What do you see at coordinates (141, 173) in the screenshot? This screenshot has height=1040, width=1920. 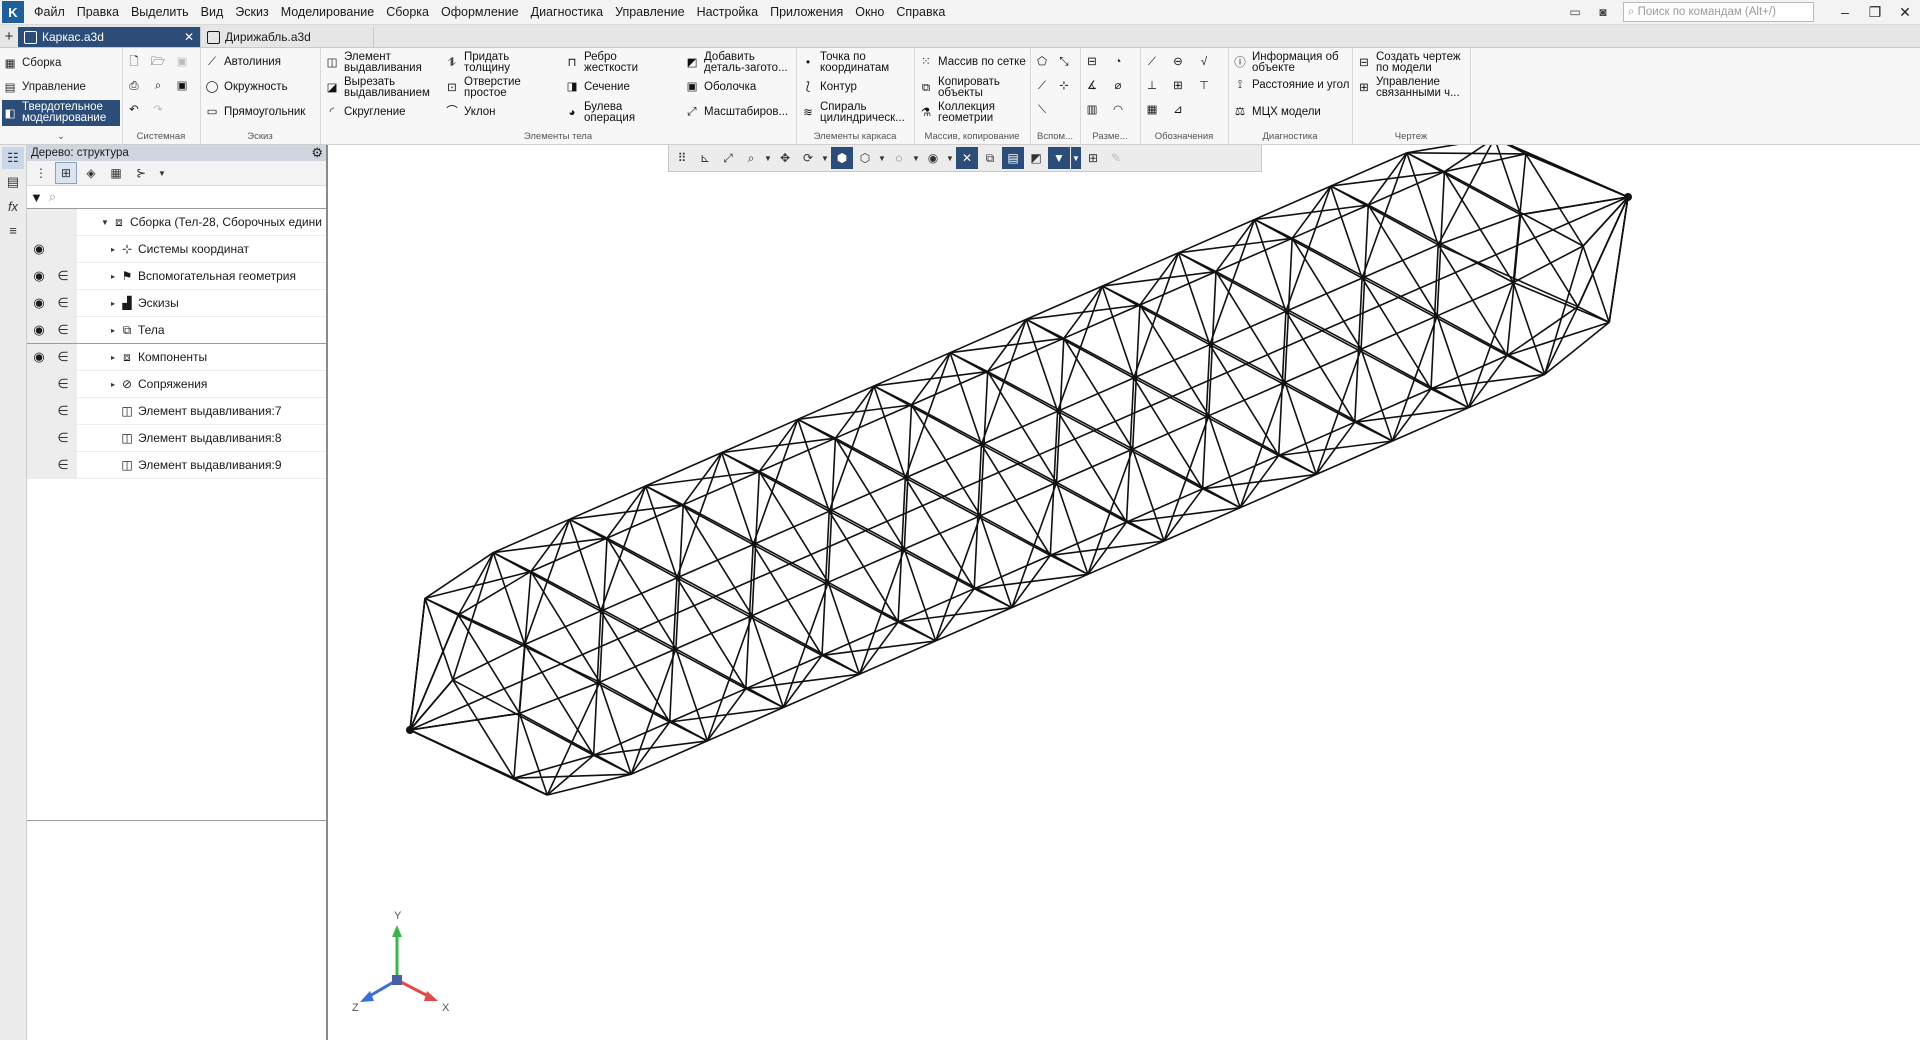 I see `tree-options-icon: ⊱` at bounding box center [141, 173].